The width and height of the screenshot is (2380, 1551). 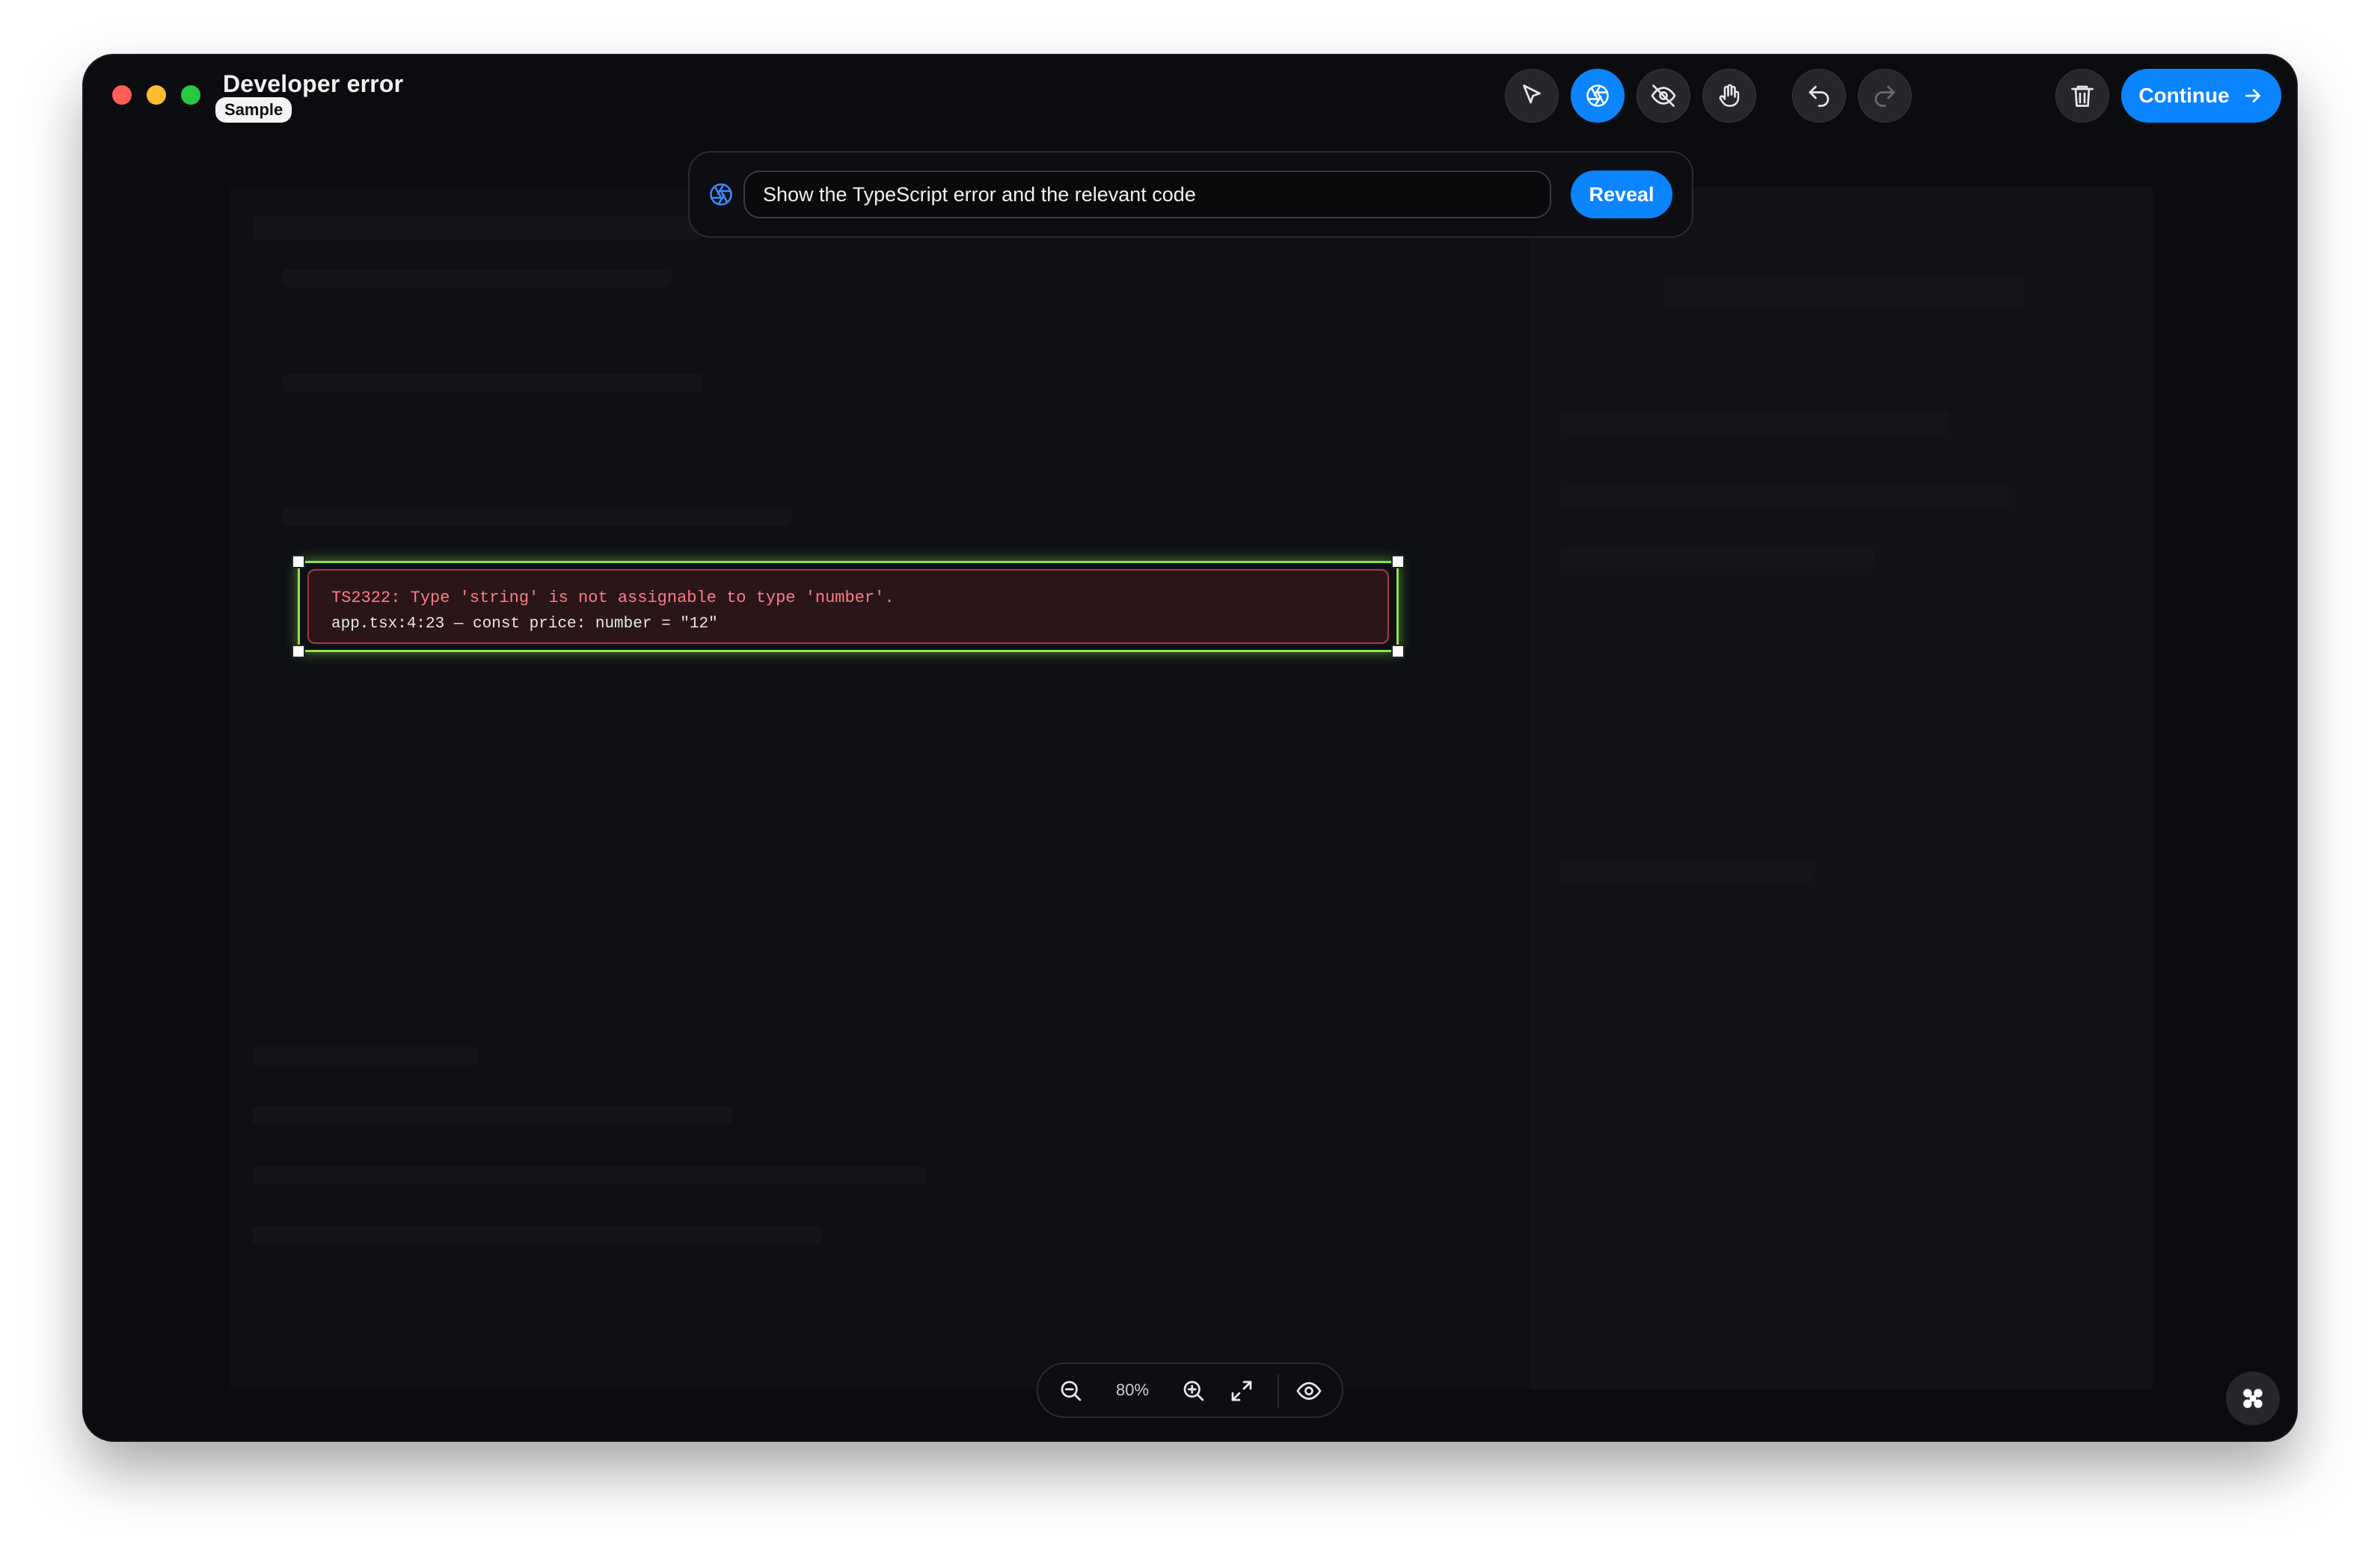 I want to click on prompt-bar: Reveal, so click(x=1190, y=194).